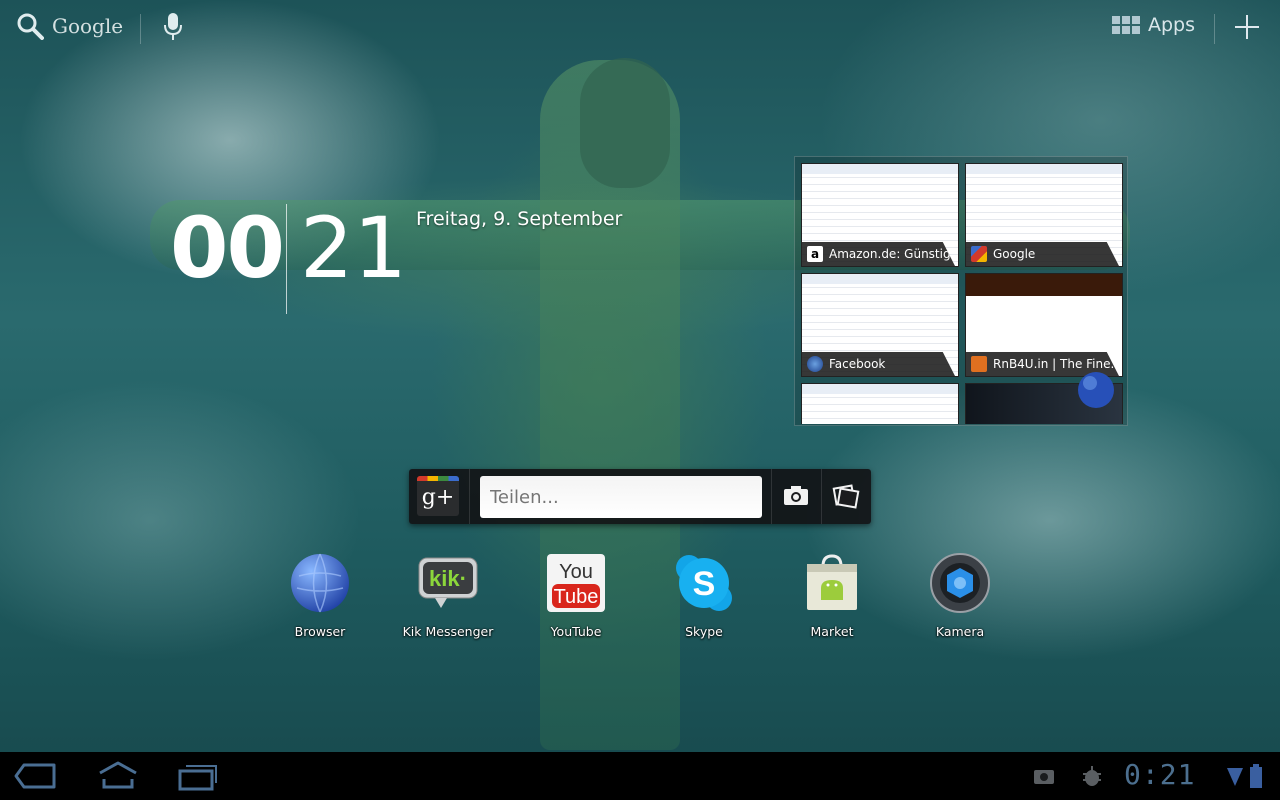 Image resolution: width=1280 pixels, height=800 pixels. I want to click on status-time: 0:21, so click(1160, 774).